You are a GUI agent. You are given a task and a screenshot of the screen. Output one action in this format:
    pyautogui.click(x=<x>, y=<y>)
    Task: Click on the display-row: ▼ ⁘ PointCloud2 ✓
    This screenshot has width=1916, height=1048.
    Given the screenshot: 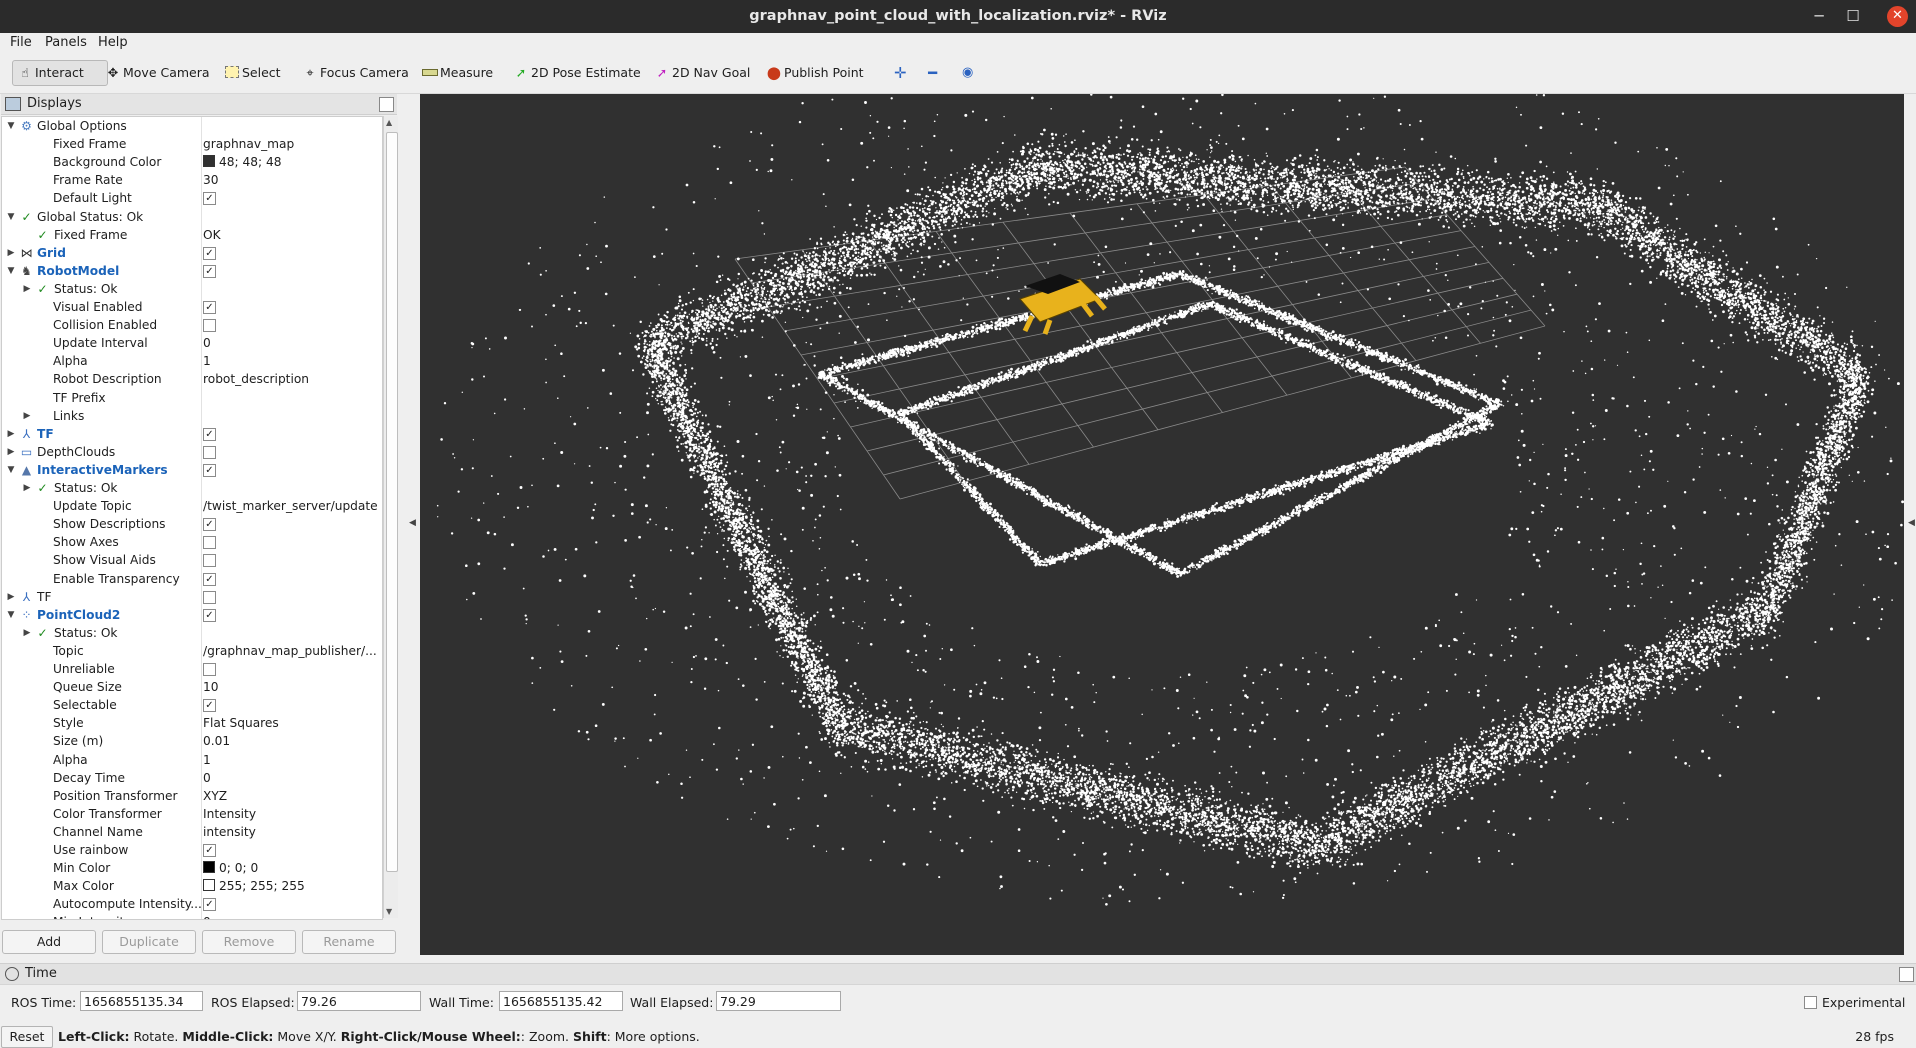 What is the action you would take?
    pyautogui.click(x=192, y=615)
    